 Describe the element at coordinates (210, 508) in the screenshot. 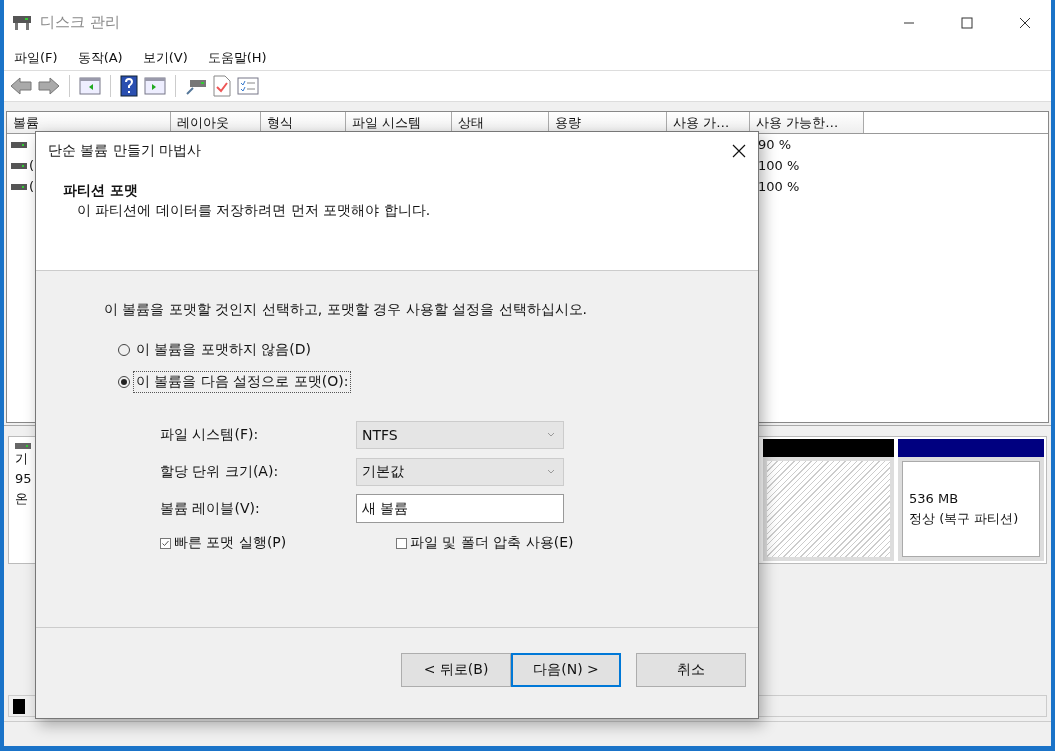

I see `field-label: 볼륨 레이블(V):` at that location.